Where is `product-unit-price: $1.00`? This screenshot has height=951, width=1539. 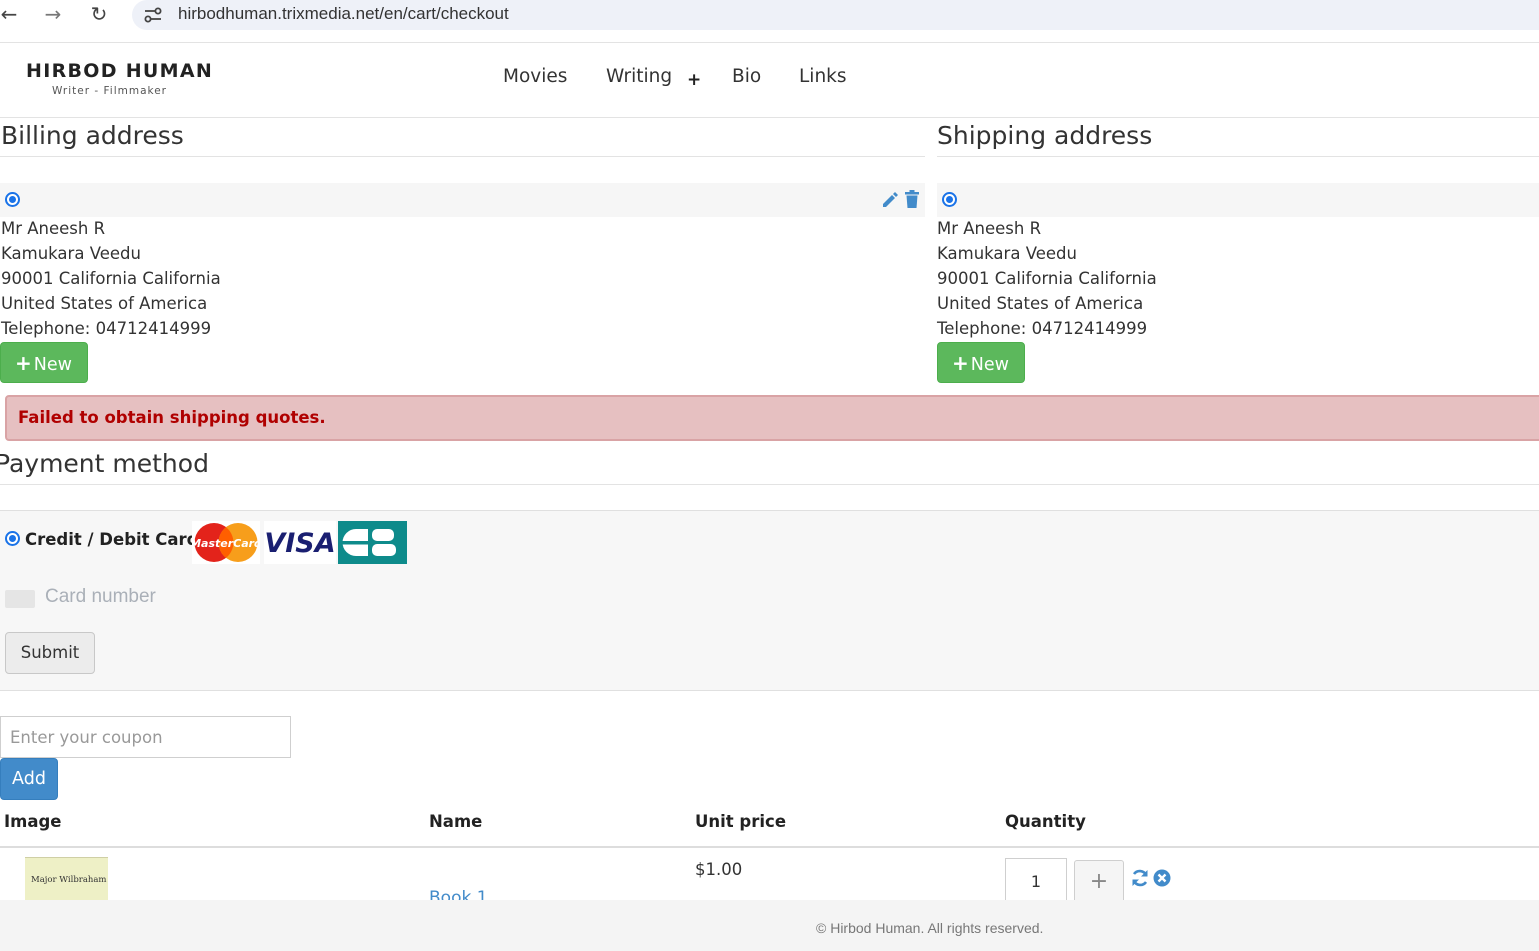
product-unit-price: $1.00 is located at coordinates (719, 869).